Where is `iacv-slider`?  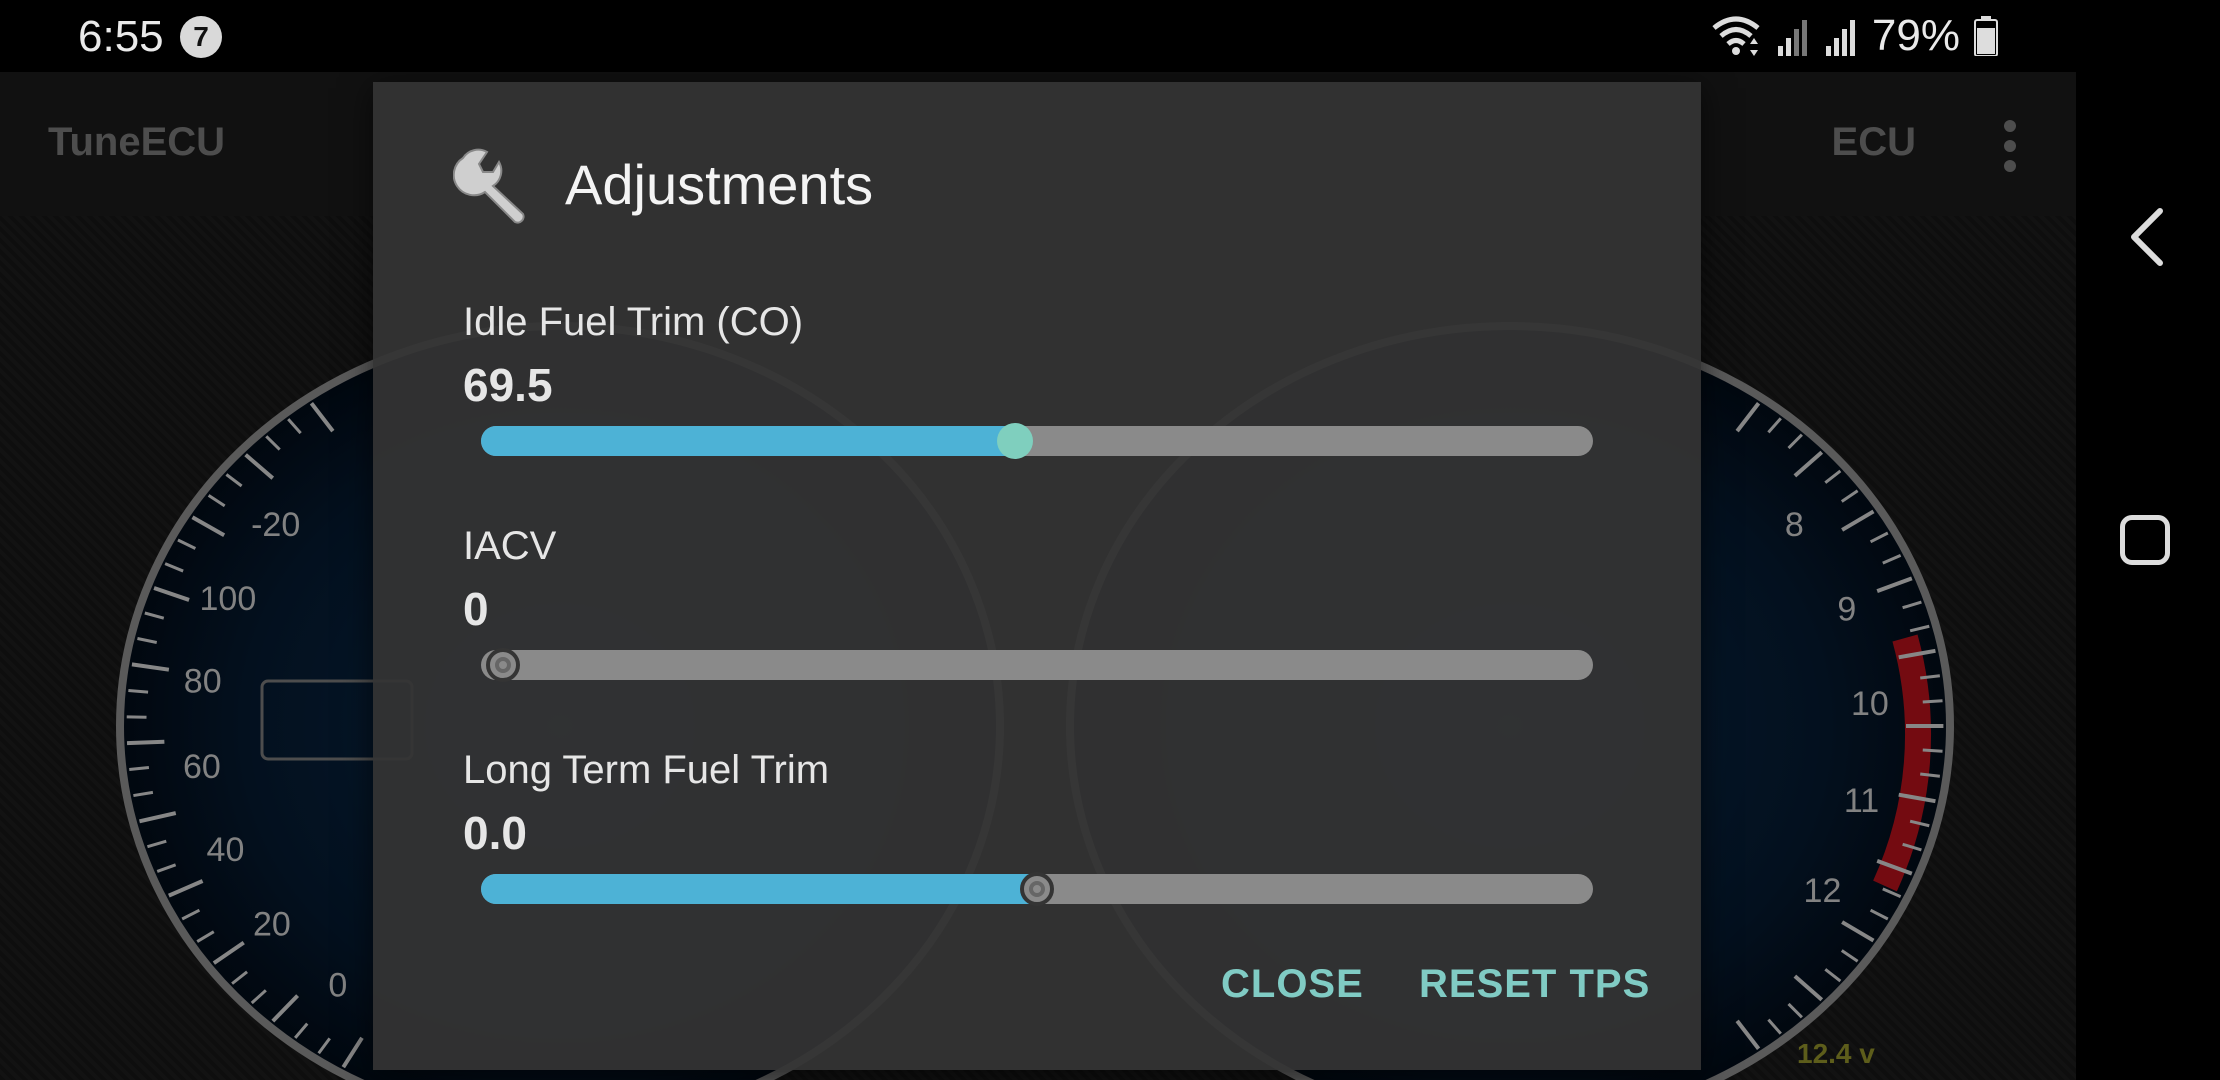 iacv-slider is located at coordinates (1037, 665).